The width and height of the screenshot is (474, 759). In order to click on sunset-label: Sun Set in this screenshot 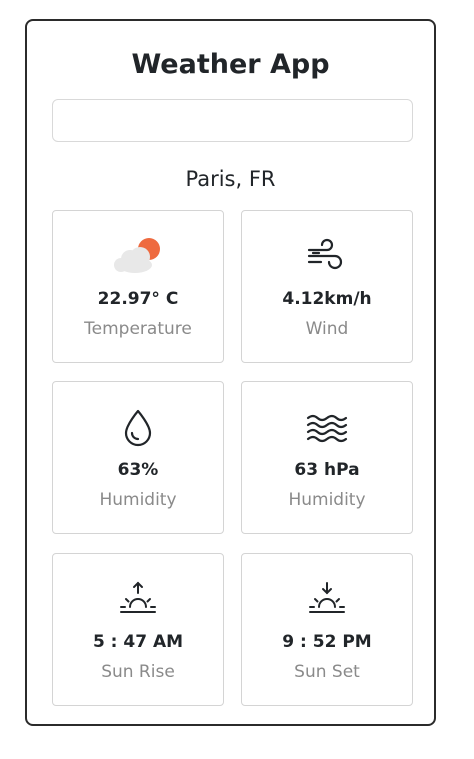, I will do `click(327, 672)`.